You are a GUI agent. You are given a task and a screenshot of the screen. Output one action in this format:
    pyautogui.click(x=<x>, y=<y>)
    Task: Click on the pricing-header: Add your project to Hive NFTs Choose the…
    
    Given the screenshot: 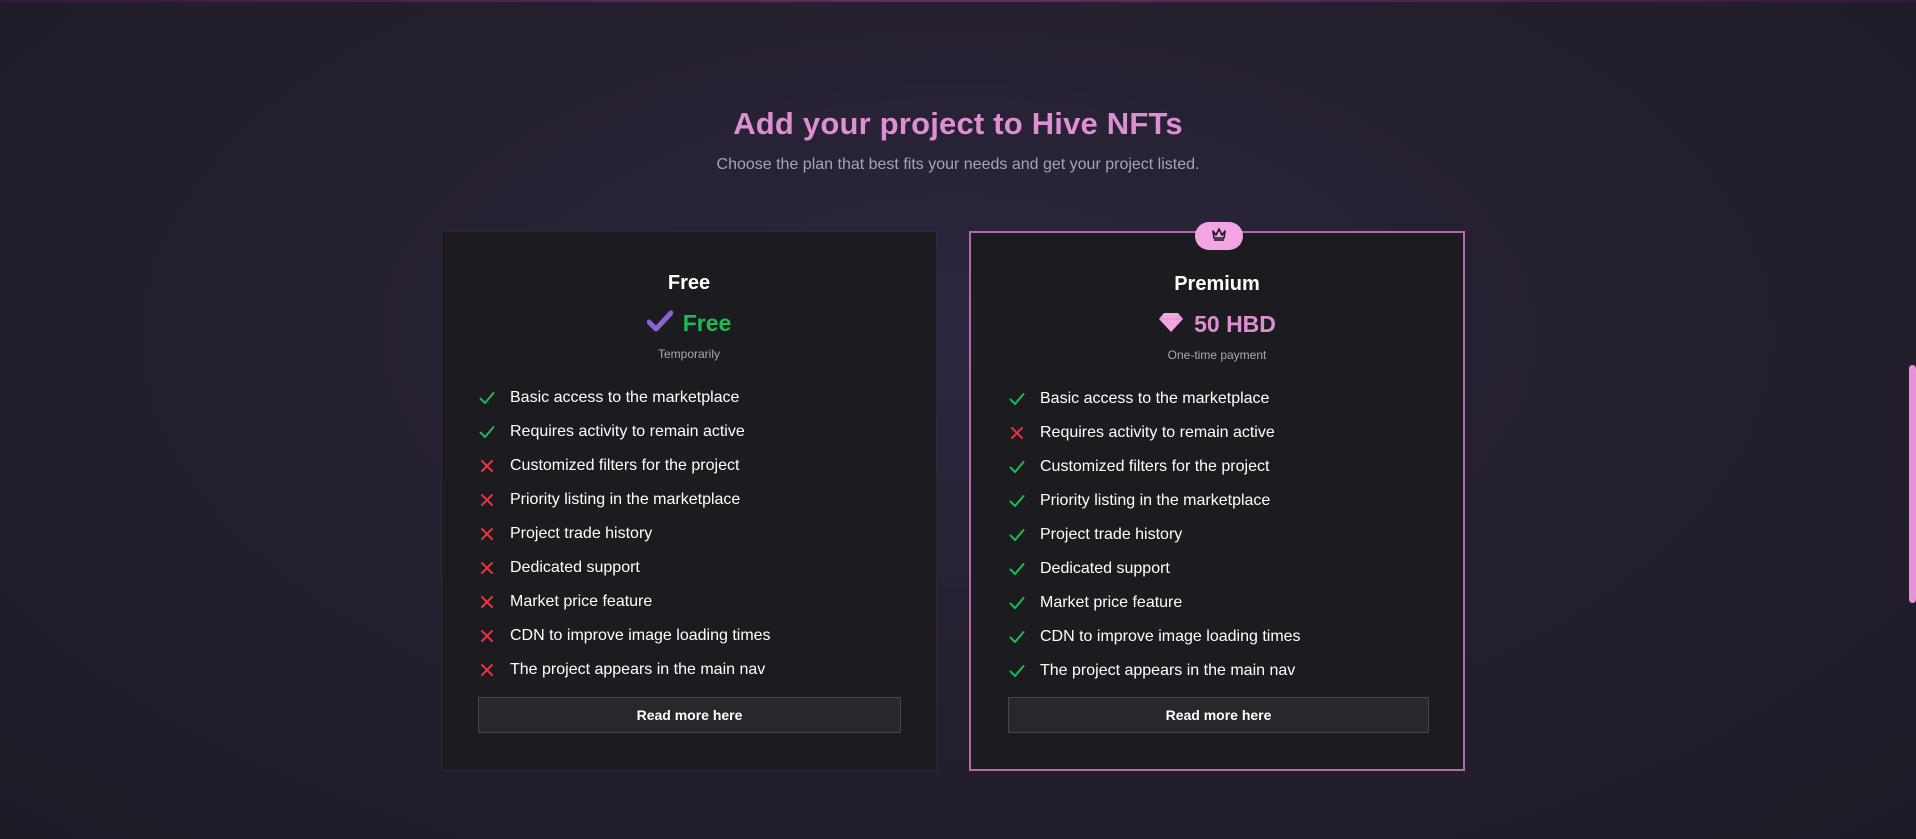 What is the action you would take?
    pyautogui.click(x=958, y=140)
    